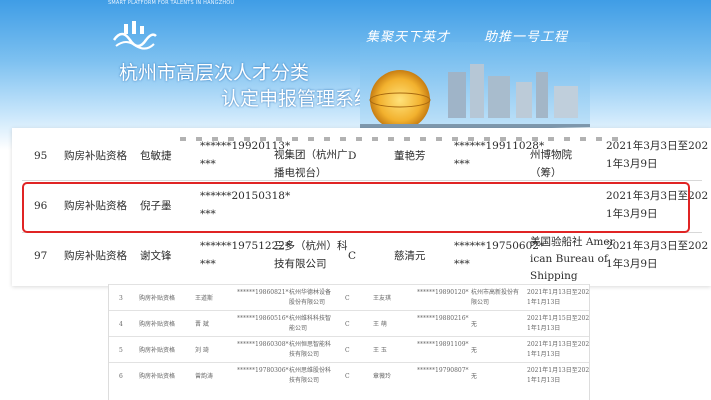  I want to click on row-number: 6, so click(121, 376).